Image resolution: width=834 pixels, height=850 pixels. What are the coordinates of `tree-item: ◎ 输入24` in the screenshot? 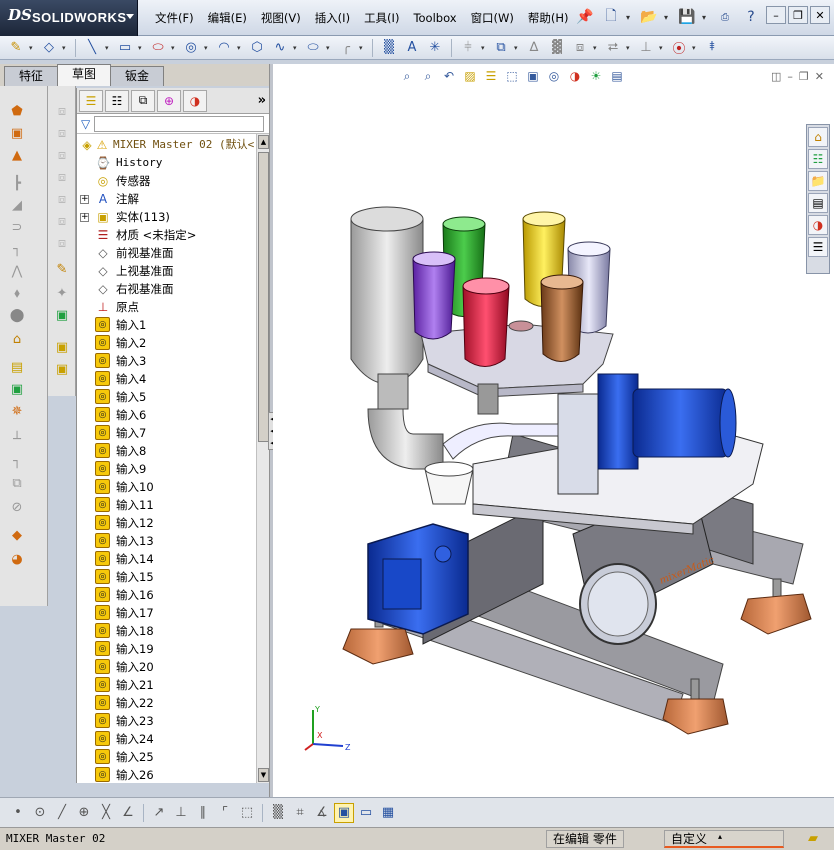 It's located at (173, 739).